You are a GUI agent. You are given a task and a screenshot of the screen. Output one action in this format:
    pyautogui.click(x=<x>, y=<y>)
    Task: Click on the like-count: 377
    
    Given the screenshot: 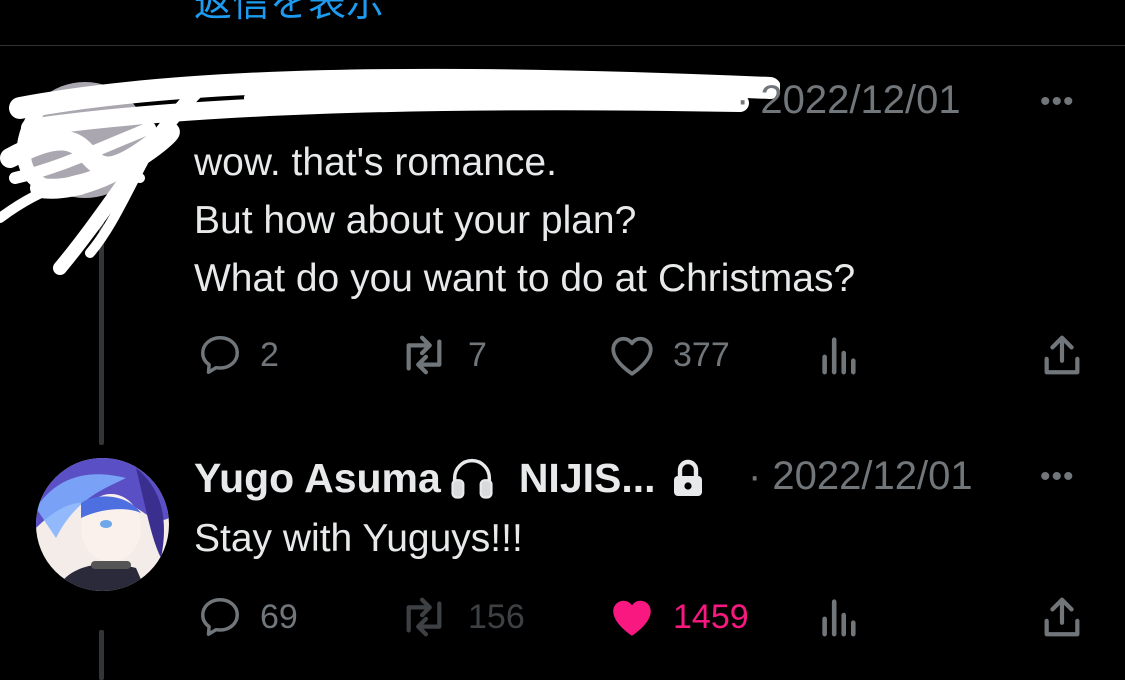 What is the action you would take?
    pyautogui.click(x=701, y=354)
    